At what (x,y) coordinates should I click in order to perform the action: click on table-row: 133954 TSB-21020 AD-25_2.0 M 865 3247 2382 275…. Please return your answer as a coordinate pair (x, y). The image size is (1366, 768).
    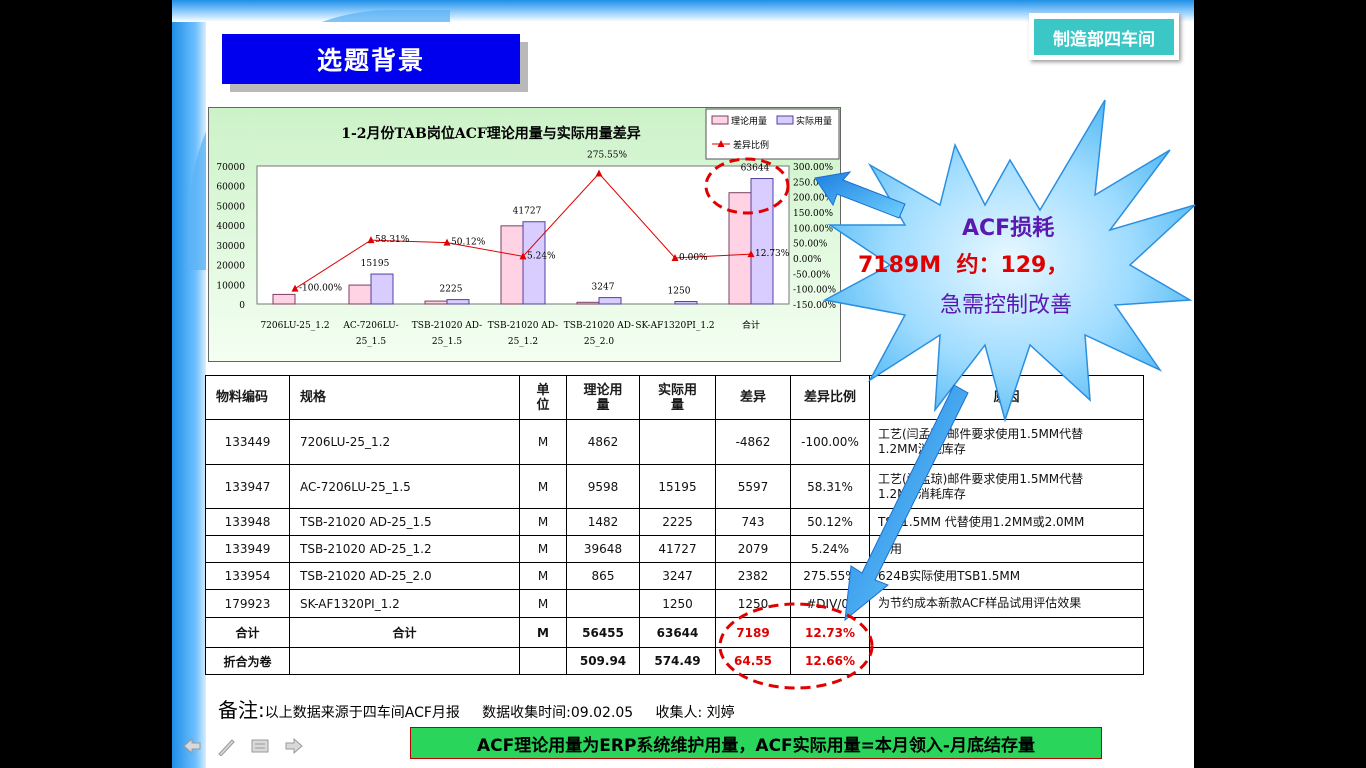
    Looking at the image, I should click on (674, 576).